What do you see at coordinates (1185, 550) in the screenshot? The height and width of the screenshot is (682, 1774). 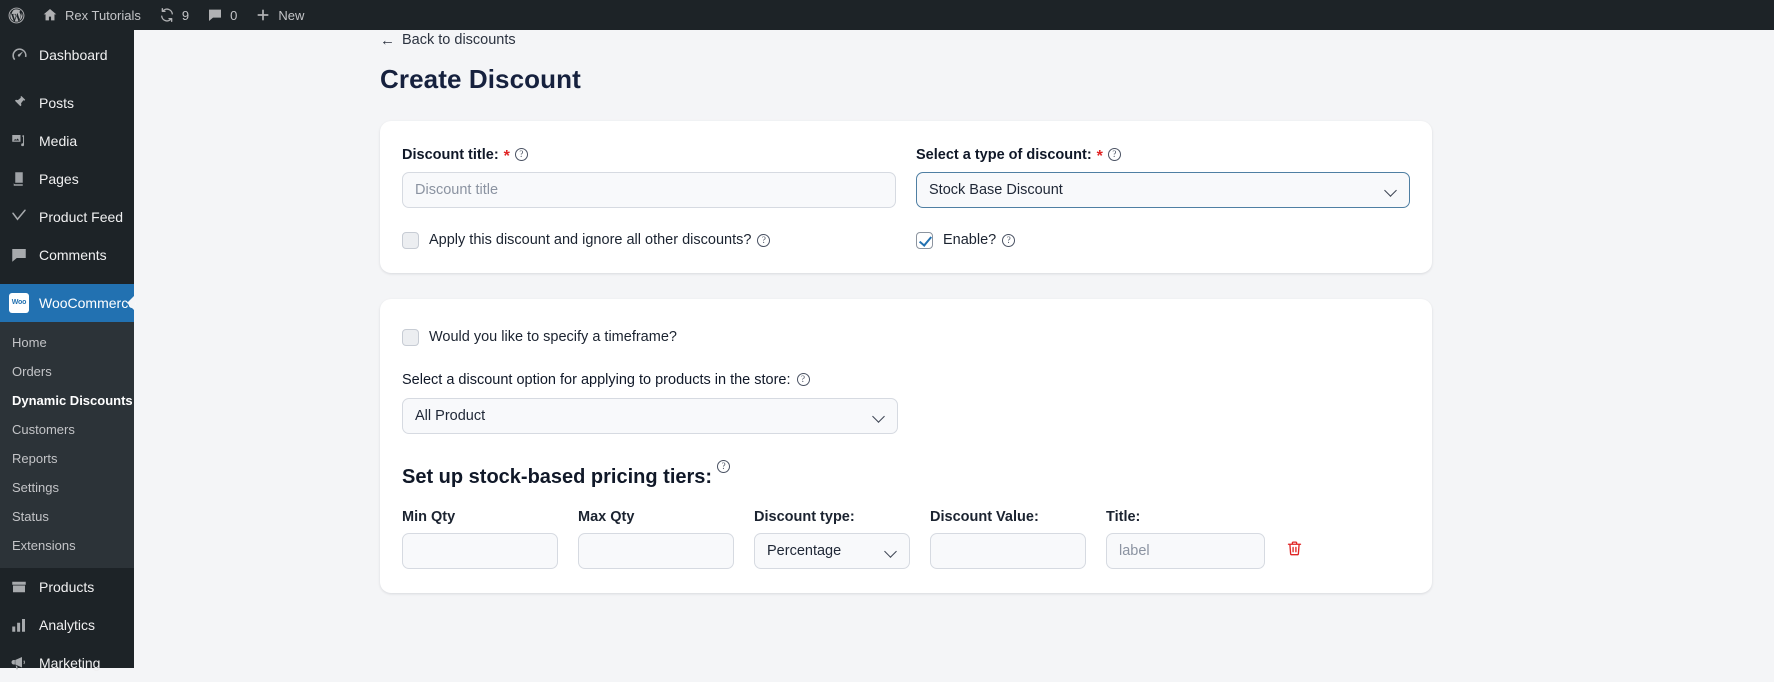 I see `tier-title-input` at bounding box center [1185, 550].